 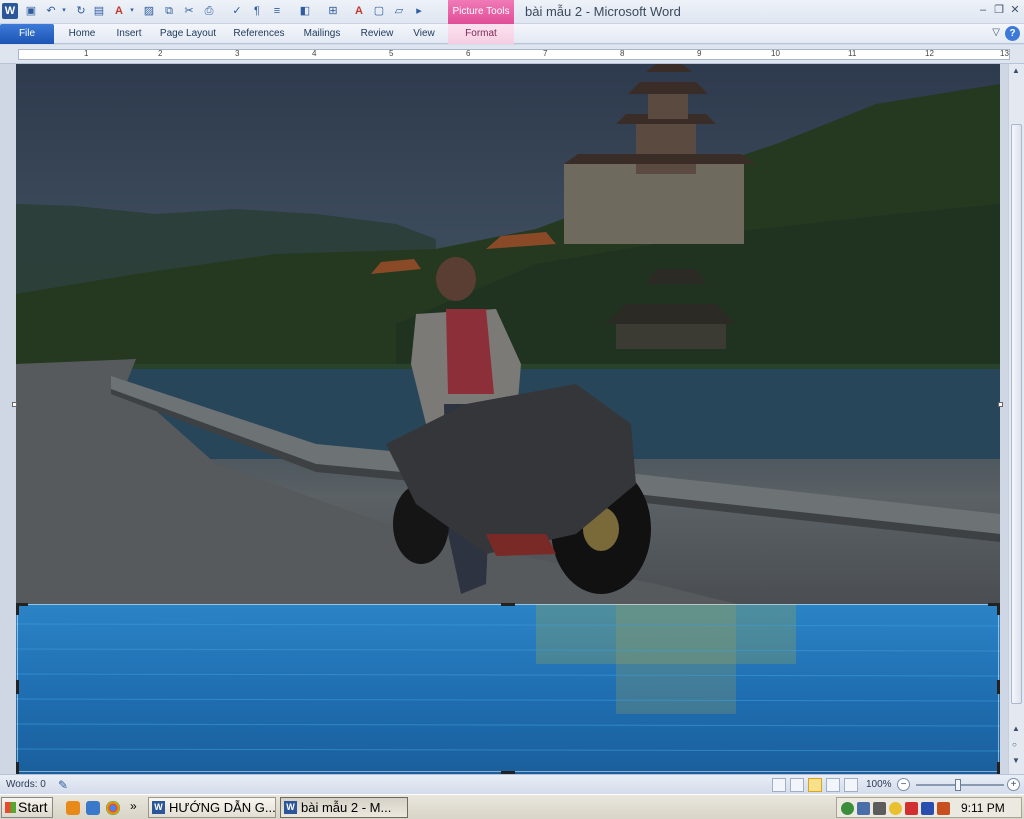 I want to click on word-app-icon: W, so click(x=10, y=11).